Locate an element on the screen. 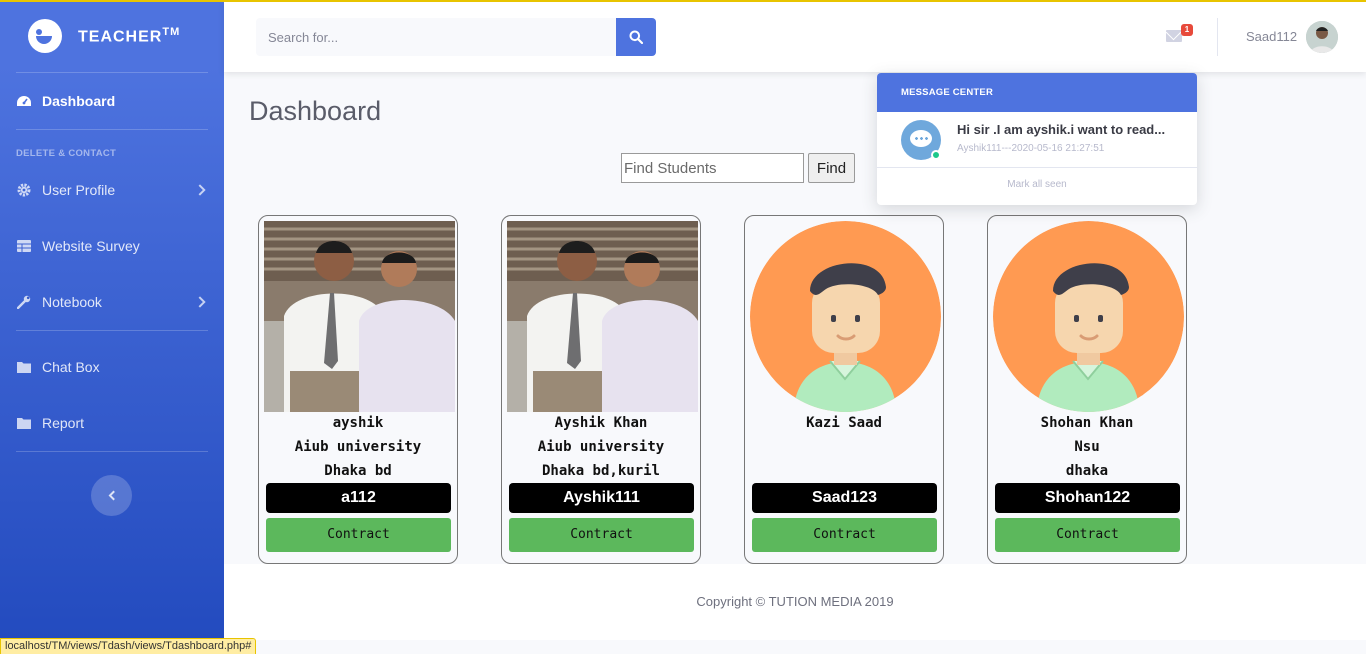 The width and height of the screenshot is (1366, 654). sidebar-item-label: Dashboard is located at coordinates (79, 101).